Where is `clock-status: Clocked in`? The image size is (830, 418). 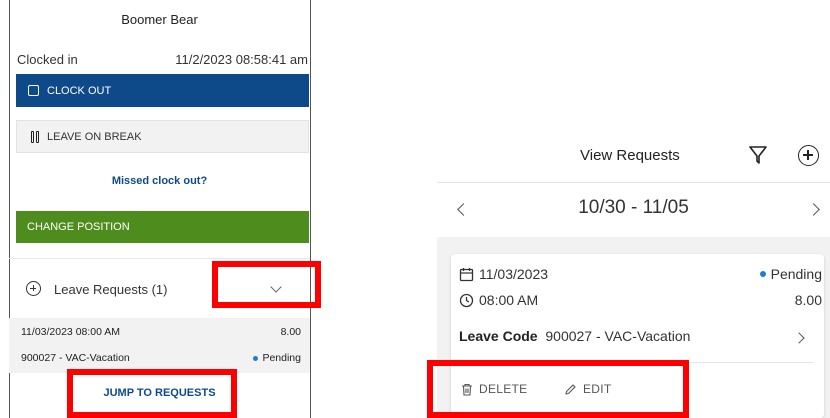 clock-status: Clocked in is located at coordinates (47, 59).